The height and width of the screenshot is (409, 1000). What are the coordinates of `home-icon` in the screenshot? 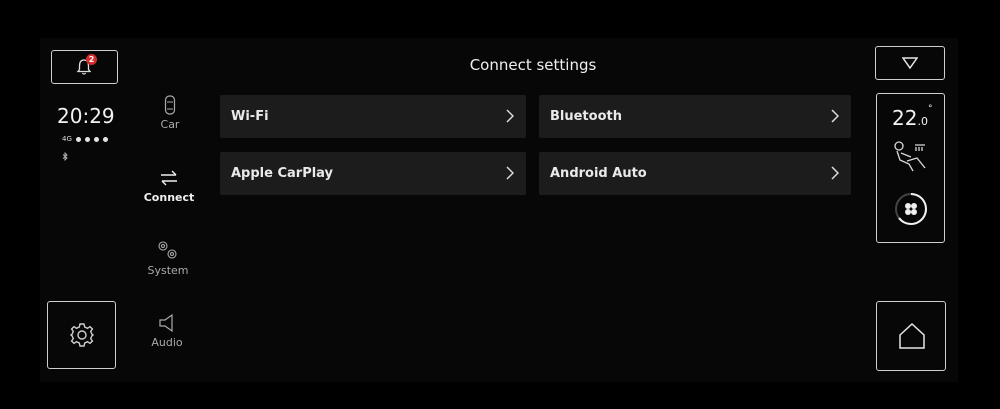 It's located at (912, 335).